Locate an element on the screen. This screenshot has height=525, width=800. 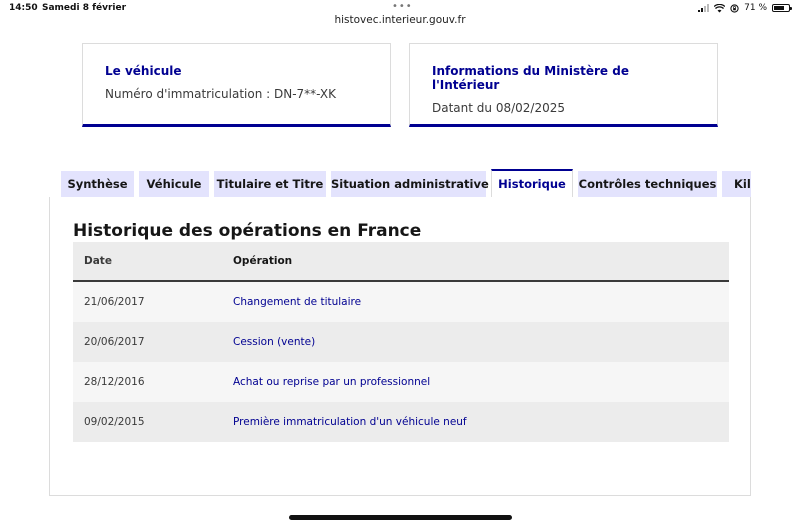
column-date: Date is located at coordinates (98, 261).